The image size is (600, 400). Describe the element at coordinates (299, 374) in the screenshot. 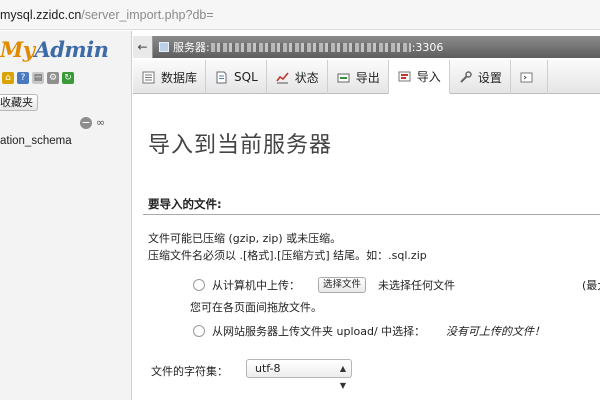

I see `charset-select: utf-8 ▲ ▼` at that location.